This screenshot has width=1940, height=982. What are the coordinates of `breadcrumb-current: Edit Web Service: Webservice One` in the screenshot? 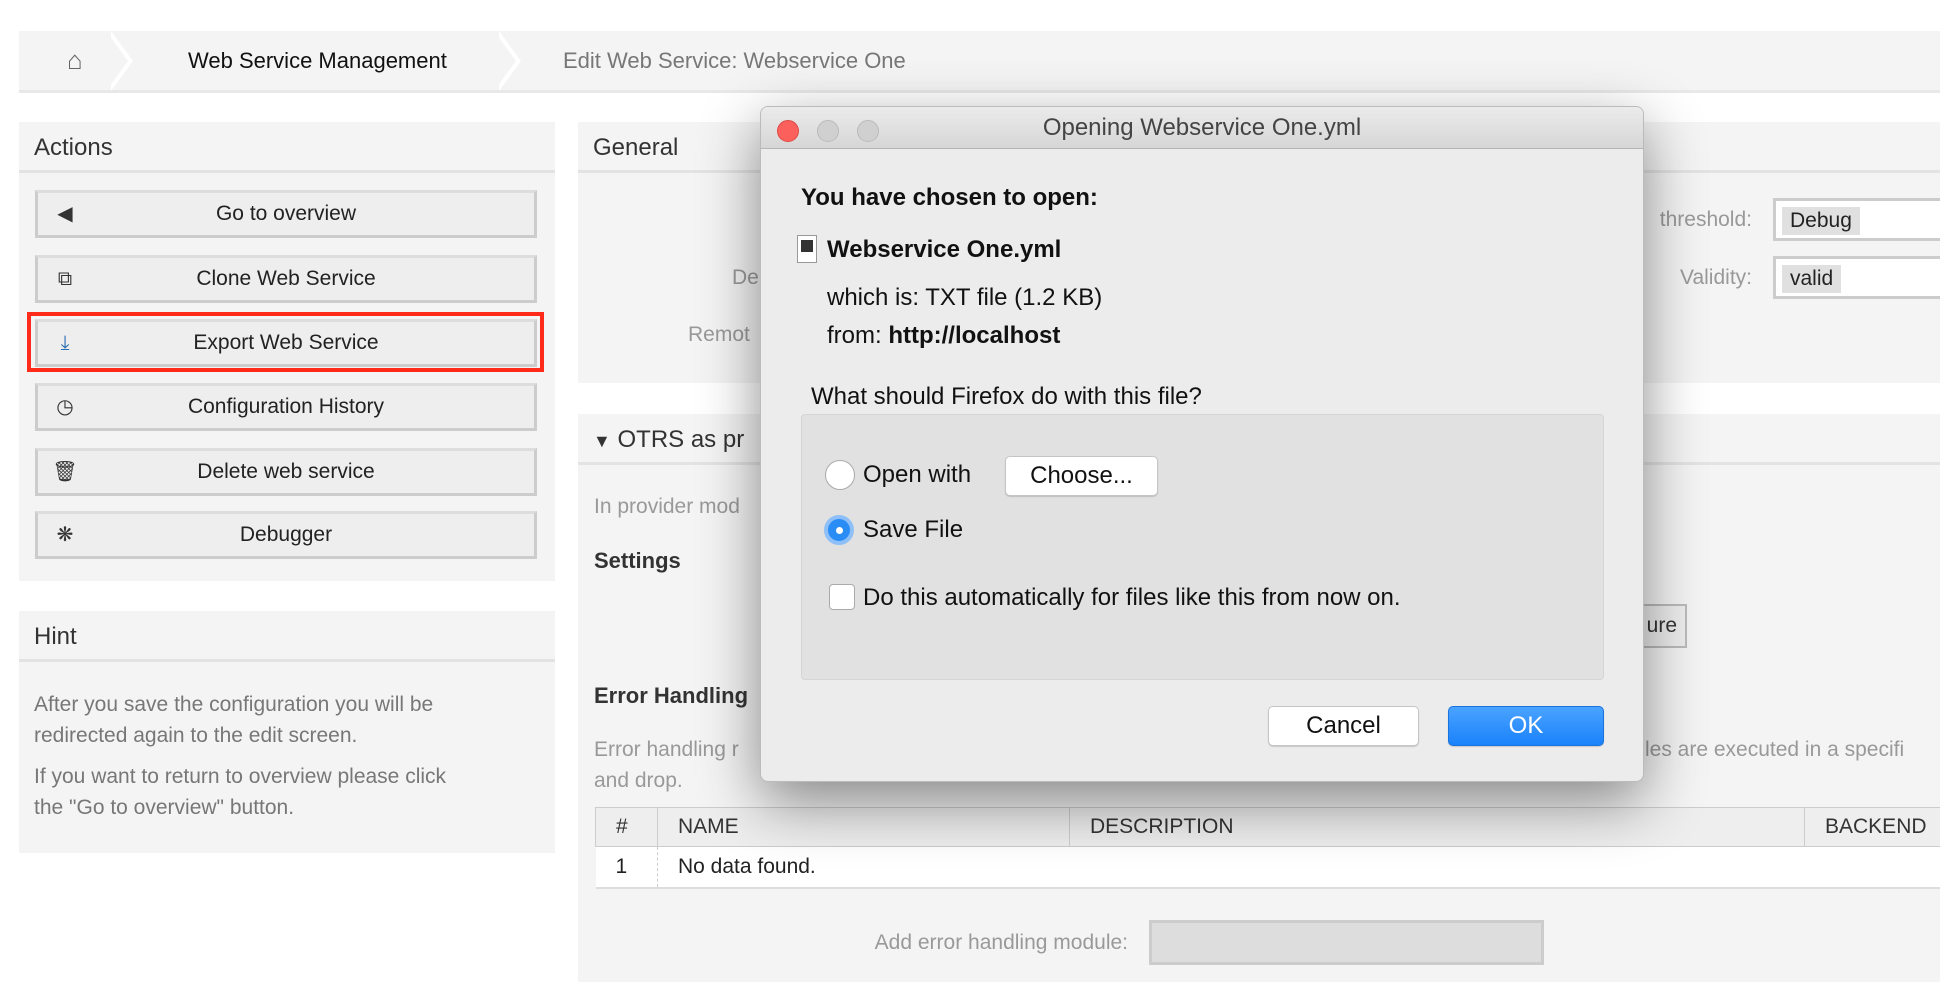 It's located at (734, 60).